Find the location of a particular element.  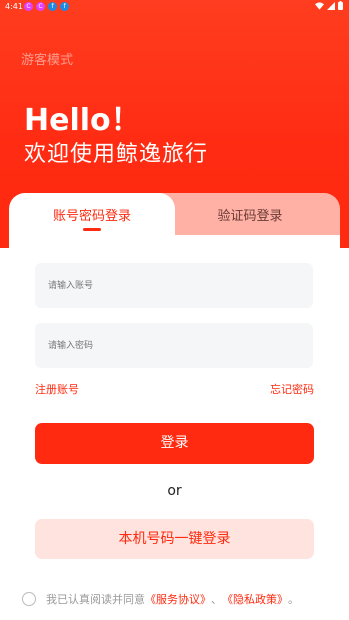

notification-icons: C C f f is located at coordinates (46, 6).